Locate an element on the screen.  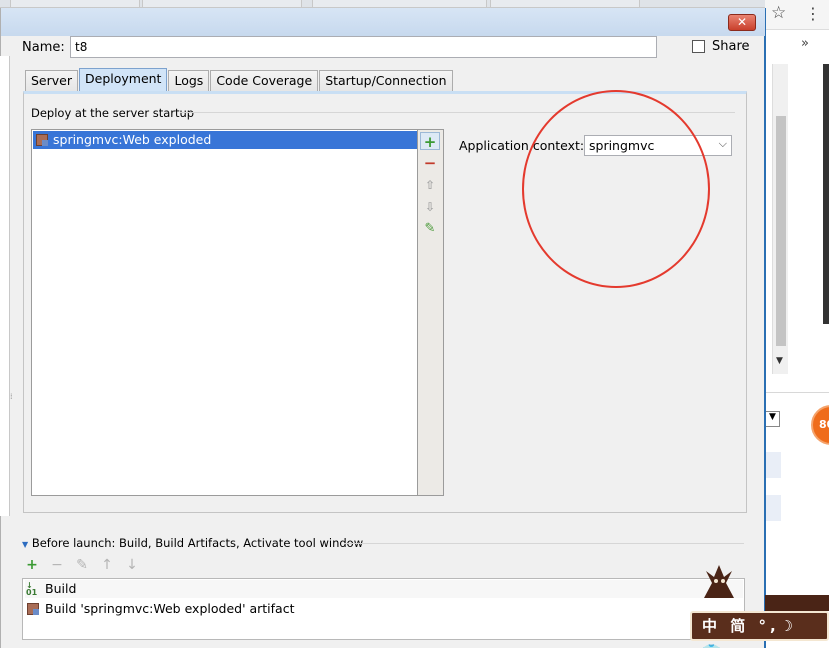
move-up-icon: ⇧ is located at coordinates (430, 185).